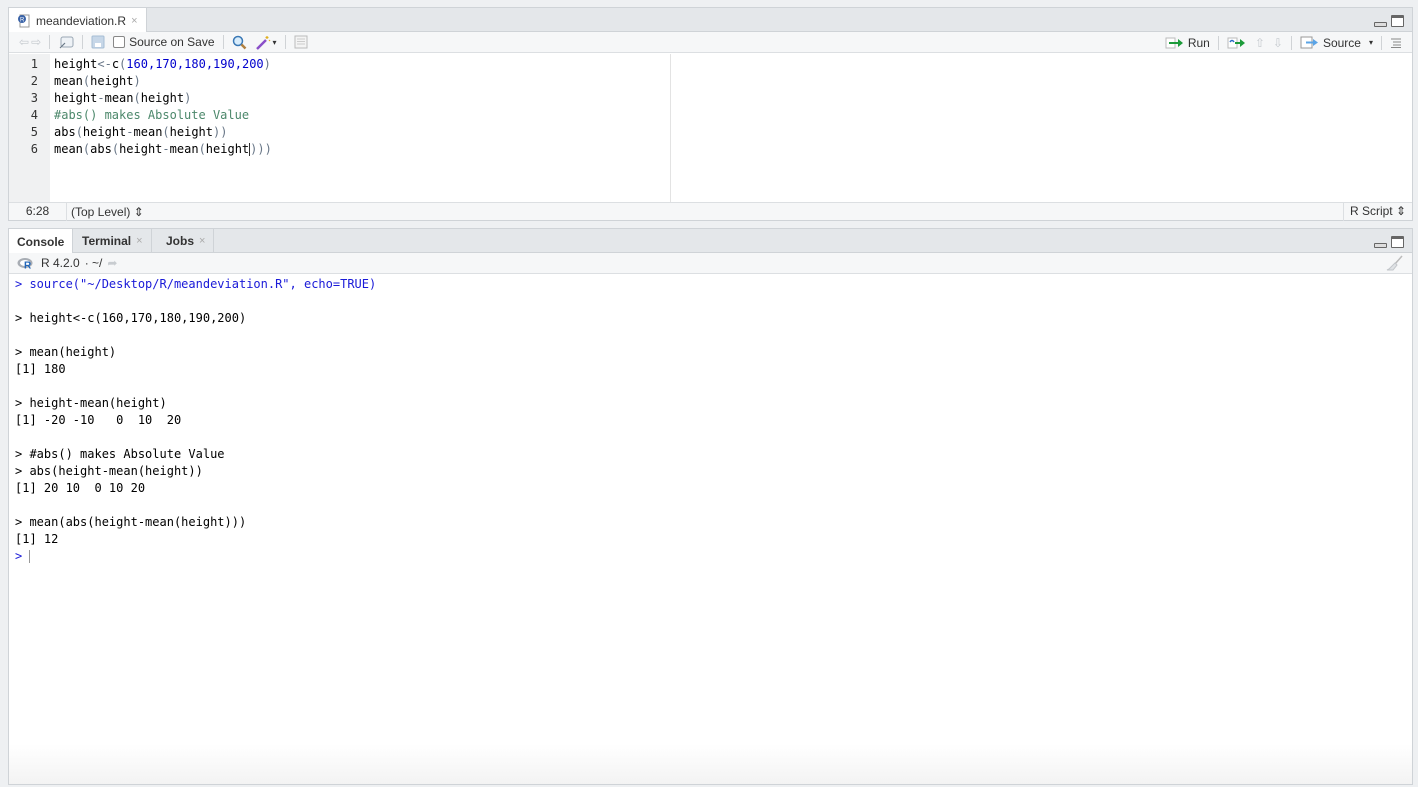 The width and height of the screenshot is (1418, 787). Describe the element at coordinates (34, 64) in the screenshot. I see `line-number: 1` at that location.